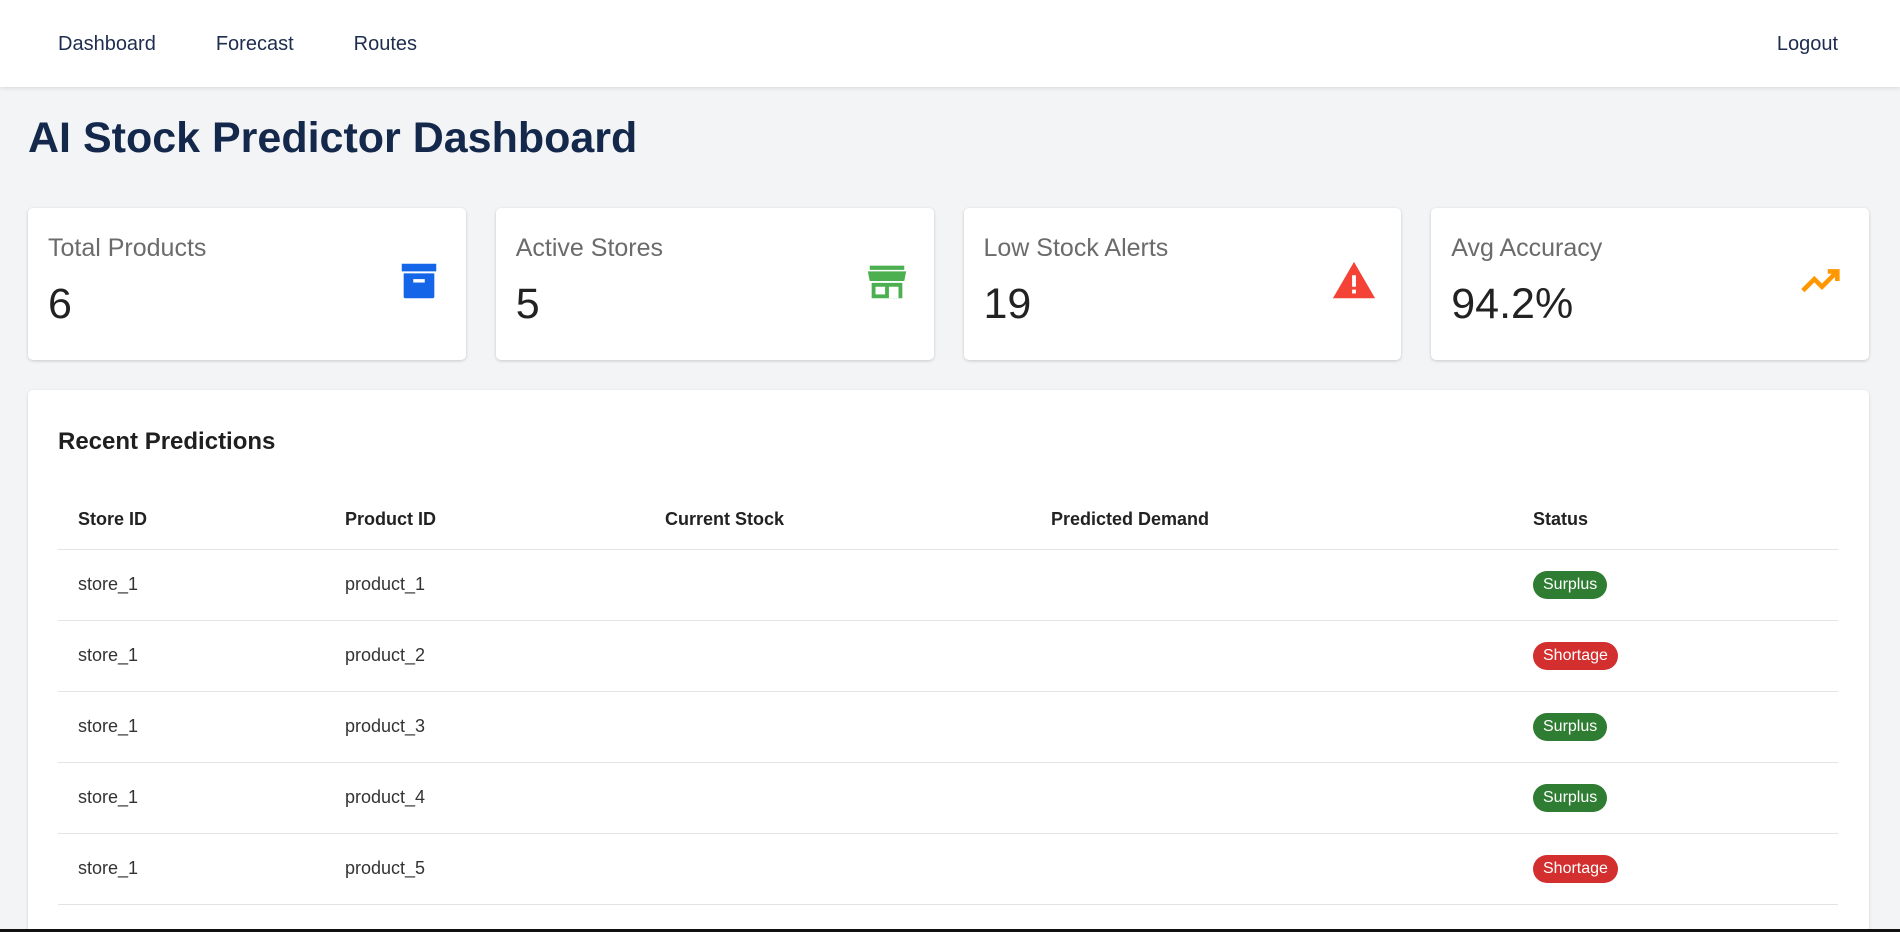 Image resolution: width=1900 pixels, height=932 pixels. I want to click on cell-product-id: product_3, so click(485, 727).